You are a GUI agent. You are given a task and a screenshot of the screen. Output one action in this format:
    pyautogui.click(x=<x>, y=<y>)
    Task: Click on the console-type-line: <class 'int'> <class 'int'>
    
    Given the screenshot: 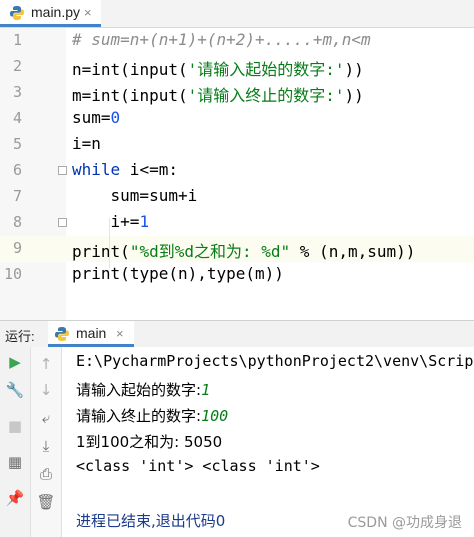 What is the action you would take?
    pyautogui.click(x=198, y=466)
    